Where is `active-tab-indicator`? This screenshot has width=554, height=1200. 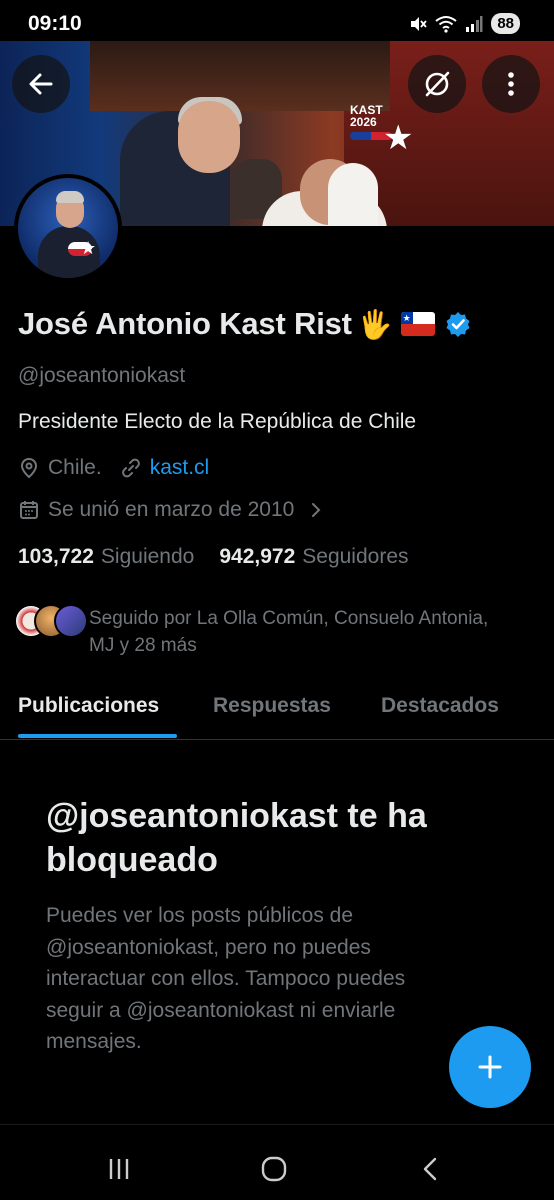 active-tab-indicator is located at coordinates (97, 736).